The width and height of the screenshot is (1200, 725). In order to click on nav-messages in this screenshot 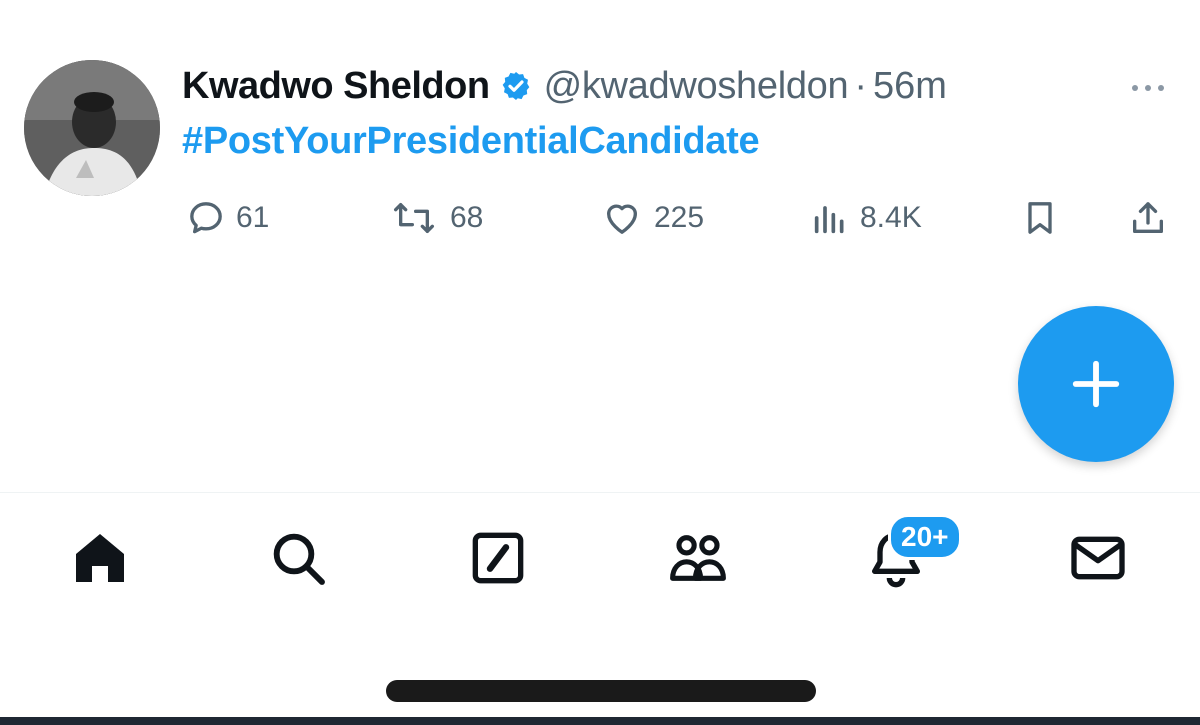, I will do `click(1098, 558)`.